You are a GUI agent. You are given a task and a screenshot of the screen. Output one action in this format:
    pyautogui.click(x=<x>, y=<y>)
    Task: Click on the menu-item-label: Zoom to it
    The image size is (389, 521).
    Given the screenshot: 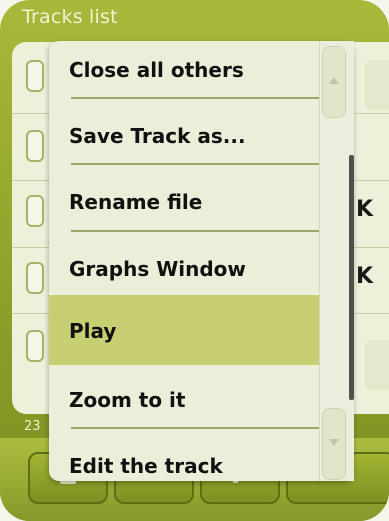 What is the action you would take?
    pyautogui.click(x=127, y=400)
    